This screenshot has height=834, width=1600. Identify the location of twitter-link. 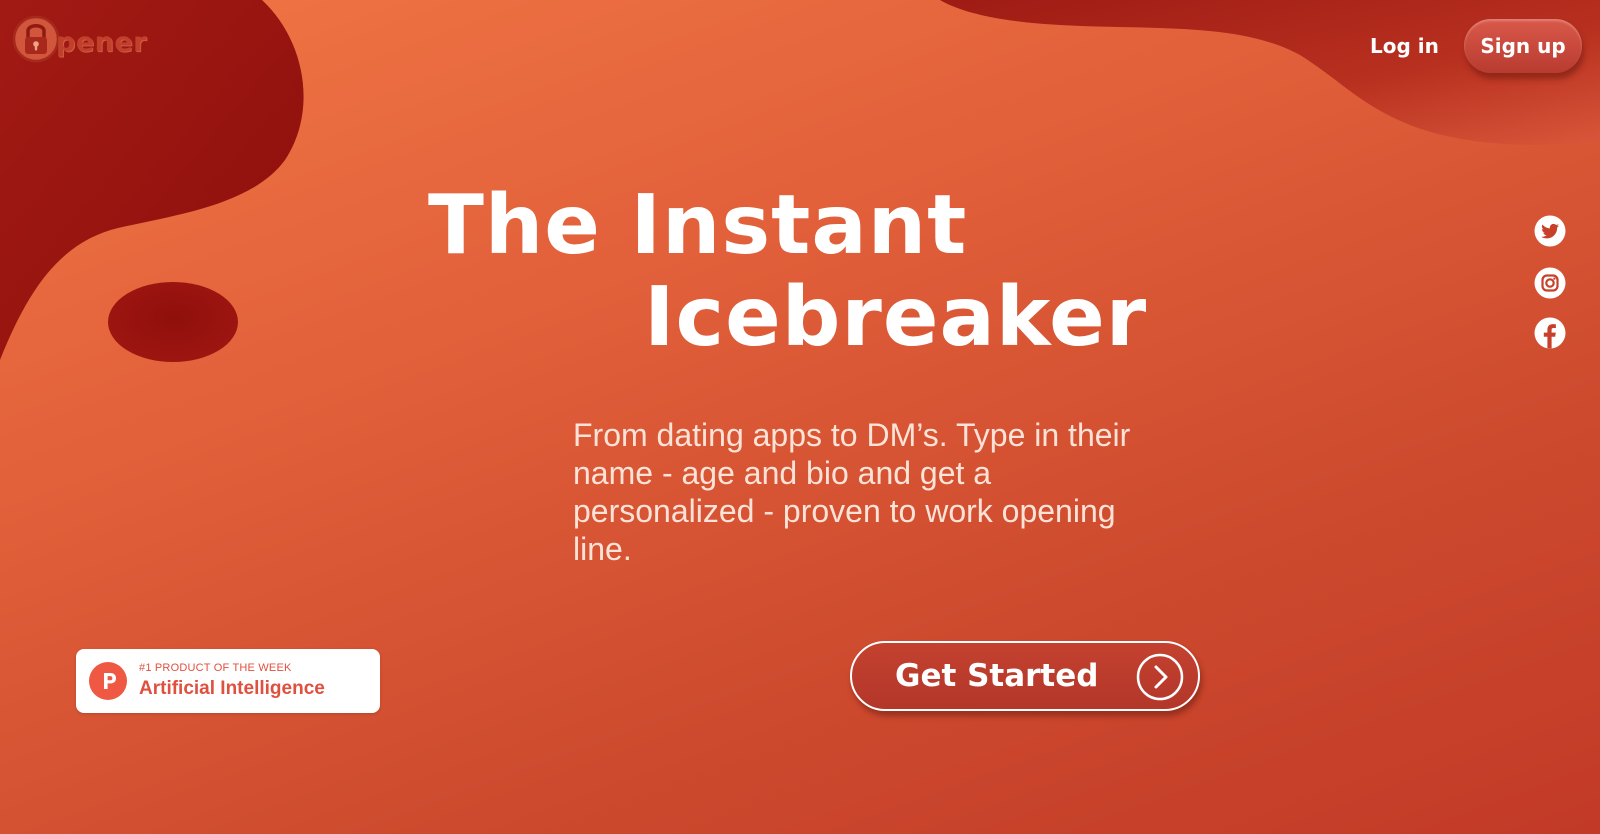
(1550, 231).